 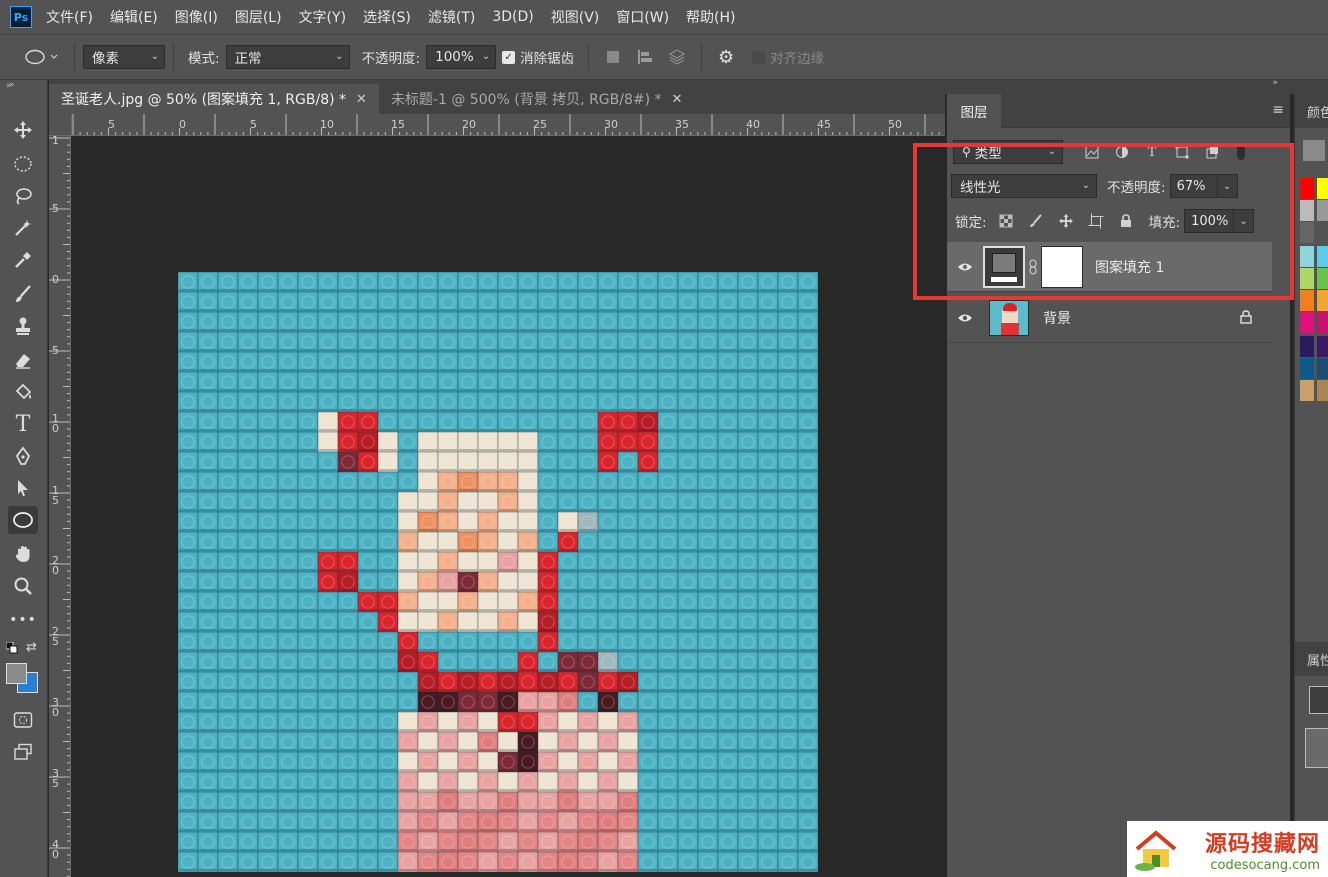 What do you see at coordinates (1318, 700) in the screenshot?
I see `properties-mask-icon` at bounding box center [1318, 700].